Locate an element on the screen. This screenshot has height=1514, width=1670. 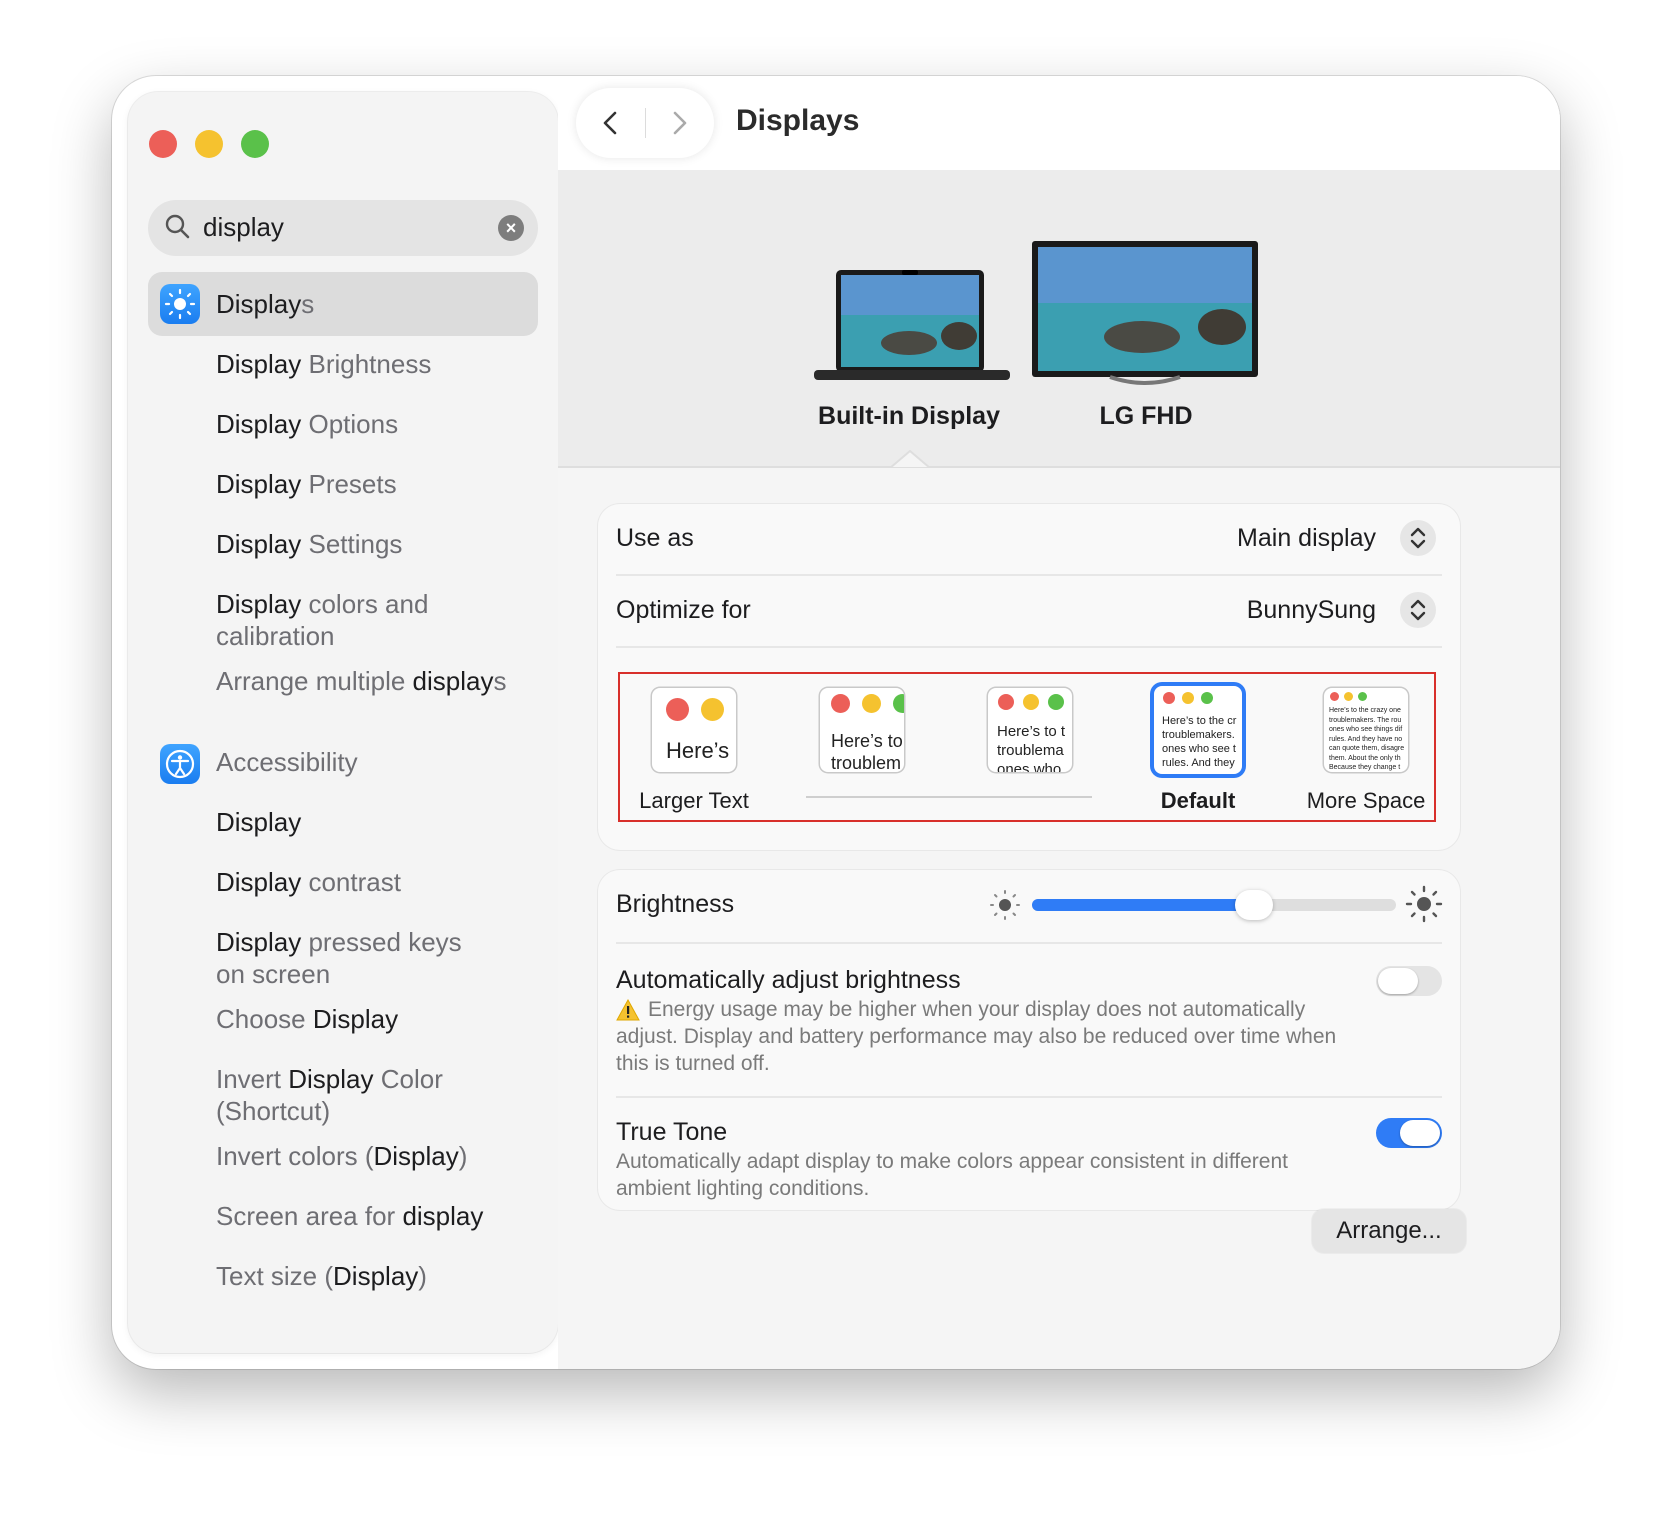
search-icon is located at coordinates (177, 226).